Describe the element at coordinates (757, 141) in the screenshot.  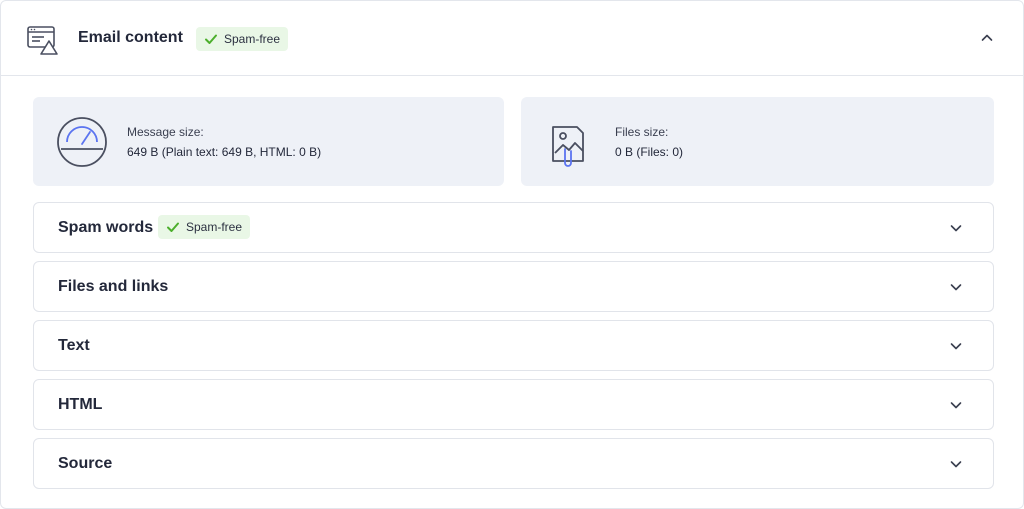
I see `files-size-card: Files size: 0 B (Files: 0)` at that location.